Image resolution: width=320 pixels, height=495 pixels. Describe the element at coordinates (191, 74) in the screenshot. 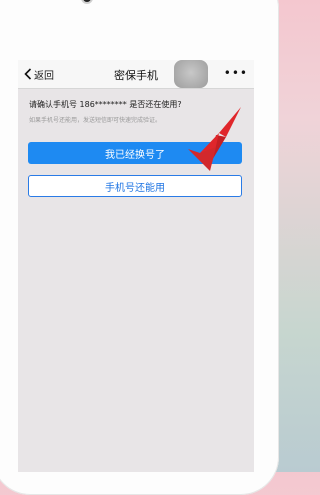

I see `avatar` at that location.